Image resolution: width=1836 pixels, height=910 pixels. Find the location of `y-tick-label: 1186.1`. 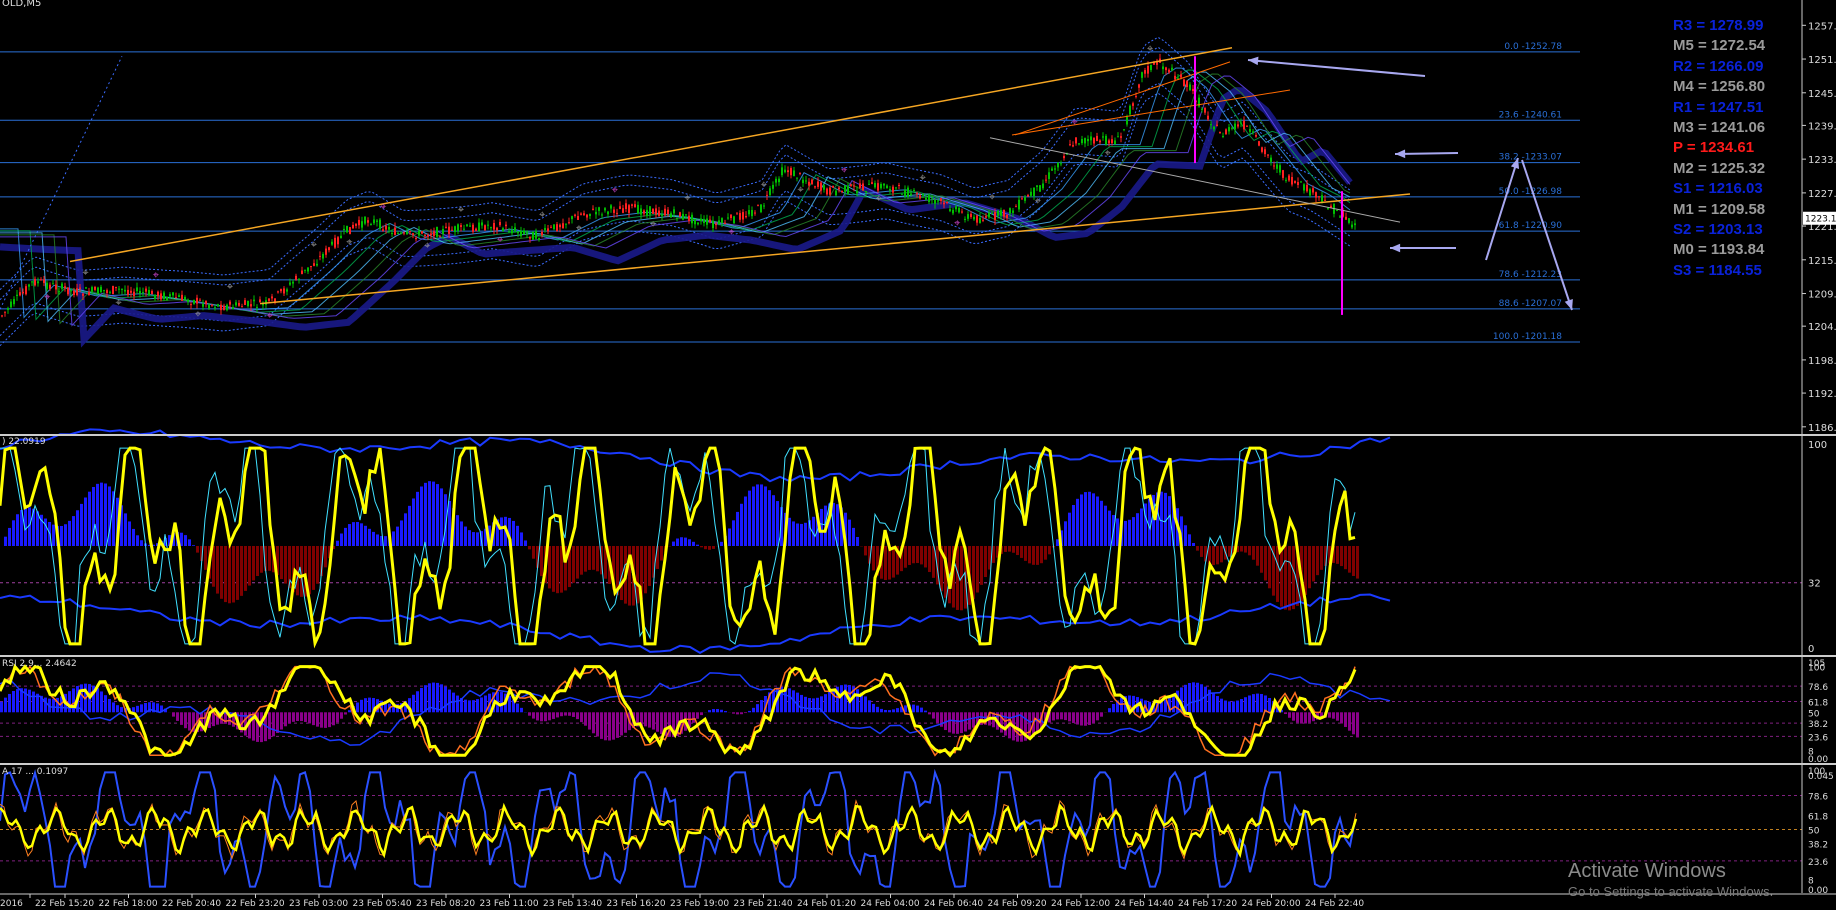

y-tick-label: 1186.1 is located at coordinates (1822, 428).